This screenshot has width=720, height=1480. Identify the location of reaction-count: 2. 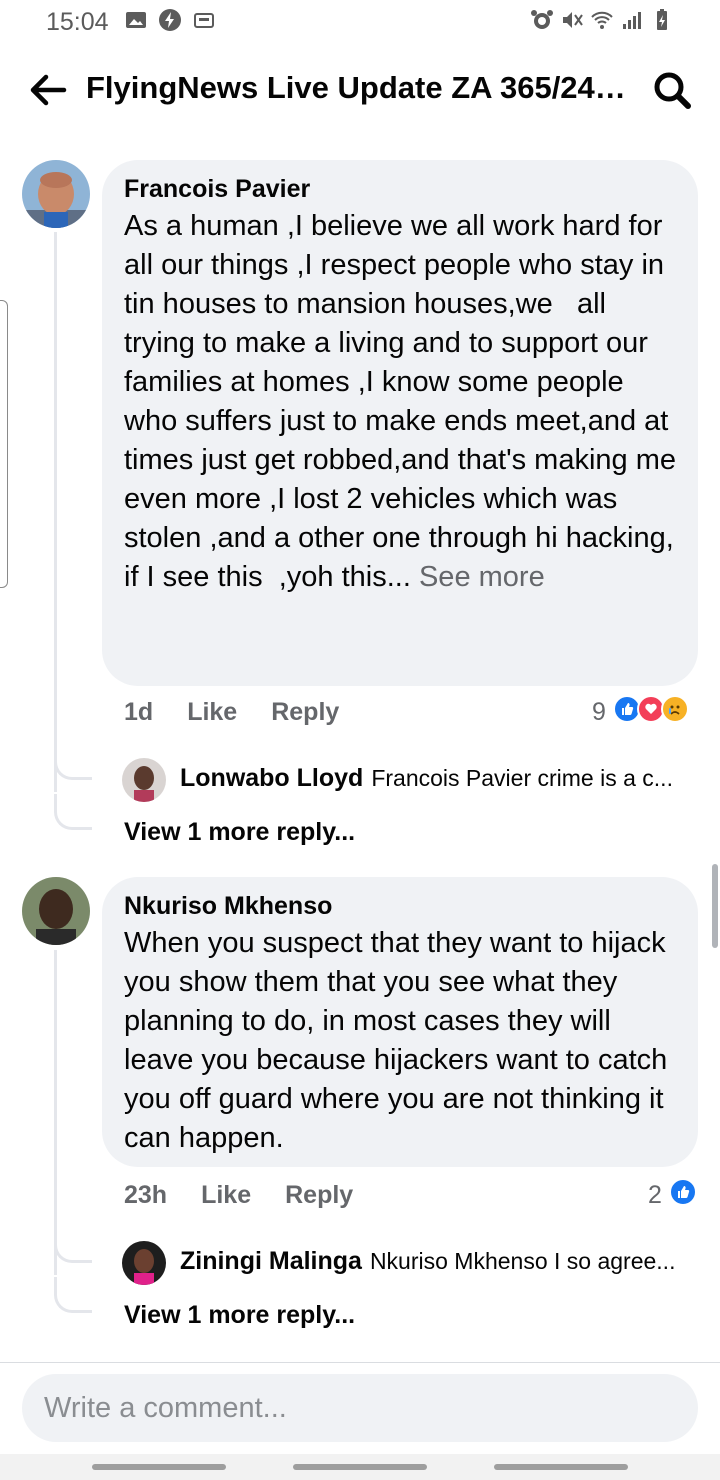
(655, 1195).